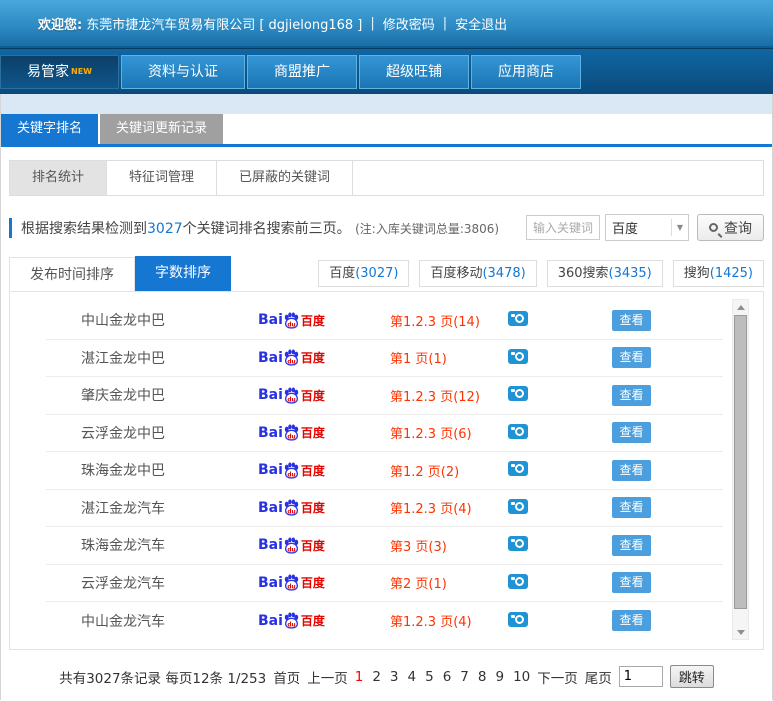 The height and width of the screenshot is (701, 773). I want to click on page-number-1: 1, so click(359, 677).